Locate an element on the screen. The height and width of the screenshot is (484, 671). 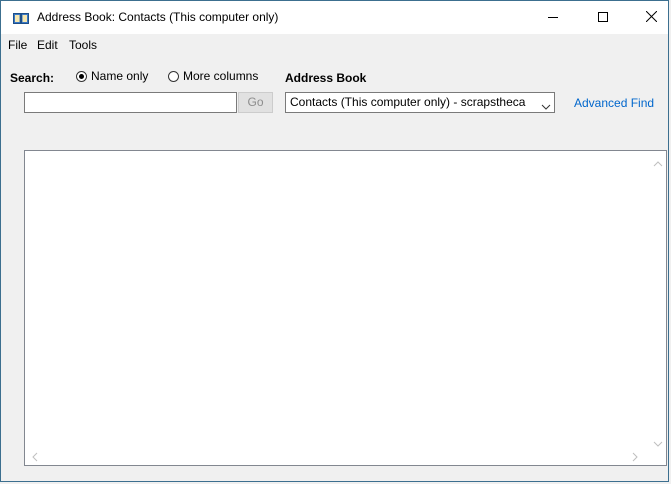
menu-edit: Edit is located at coordinates (47, 45).